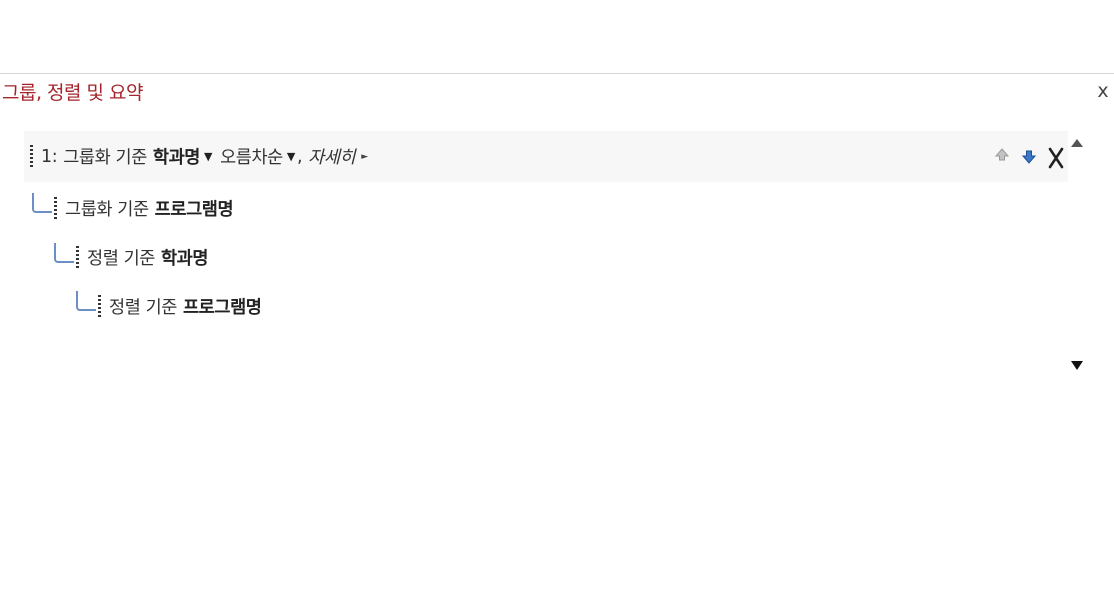  I want to click on more-options-link: 자세히, so click(332, 156).